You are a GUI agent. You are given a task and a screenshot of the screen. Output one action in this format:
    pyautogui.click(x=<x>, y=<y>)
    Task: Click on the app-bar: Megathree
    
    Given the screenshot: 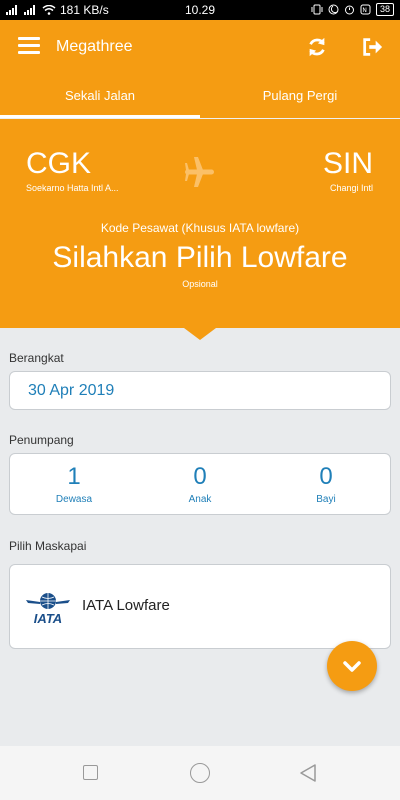 What is the action you would take?
    pyautogui.click(x=200, y=48)
    